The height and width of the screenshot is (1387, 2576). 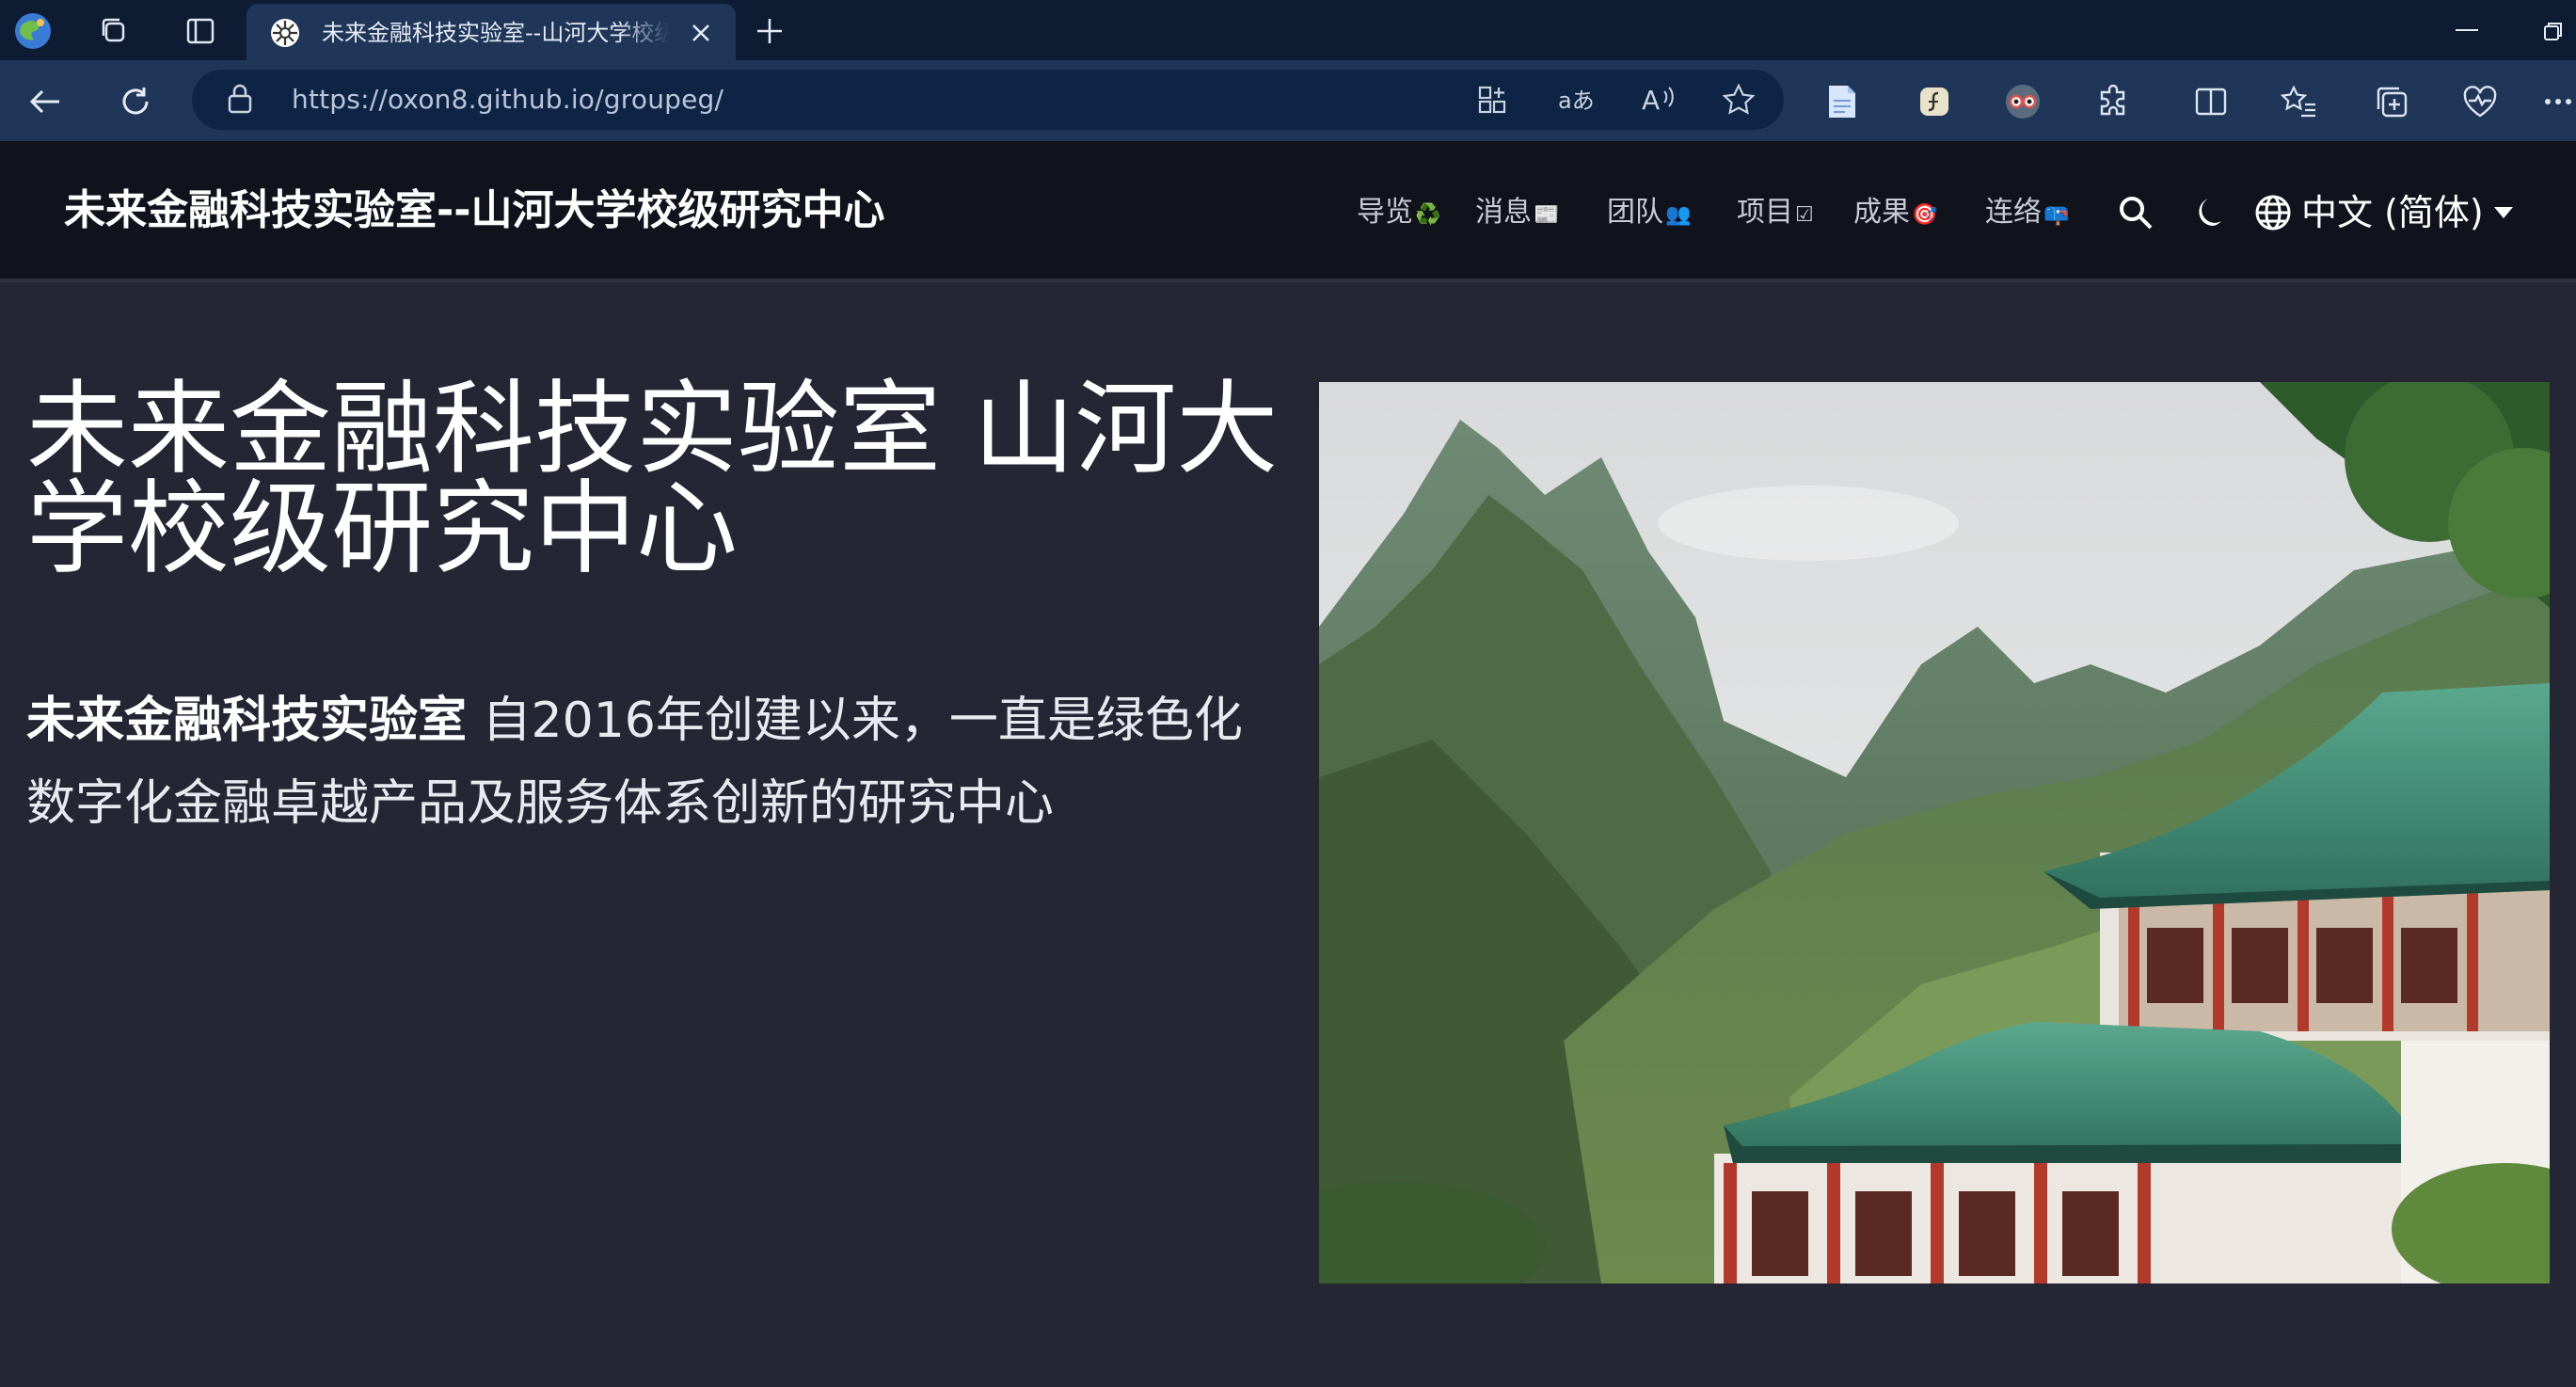 I want to click on favorites-icon, so click(x=2299, y=101).